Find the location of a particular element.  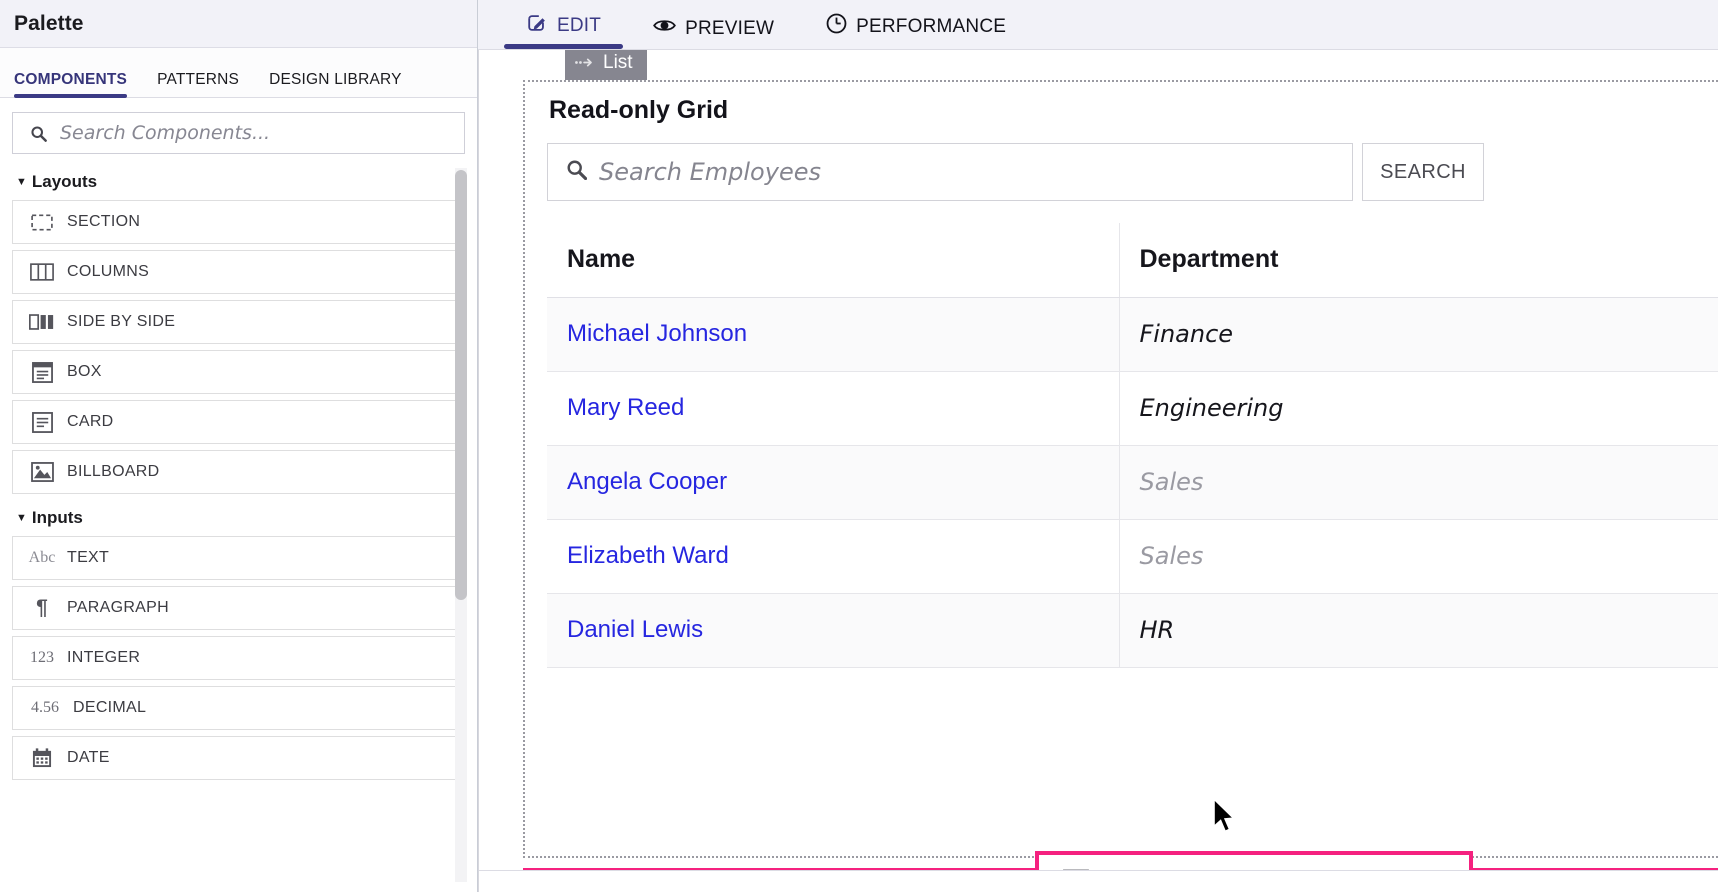

palette-item-side-by-side-label: SIDE BY SIDE is located at coordinates (121, 321).